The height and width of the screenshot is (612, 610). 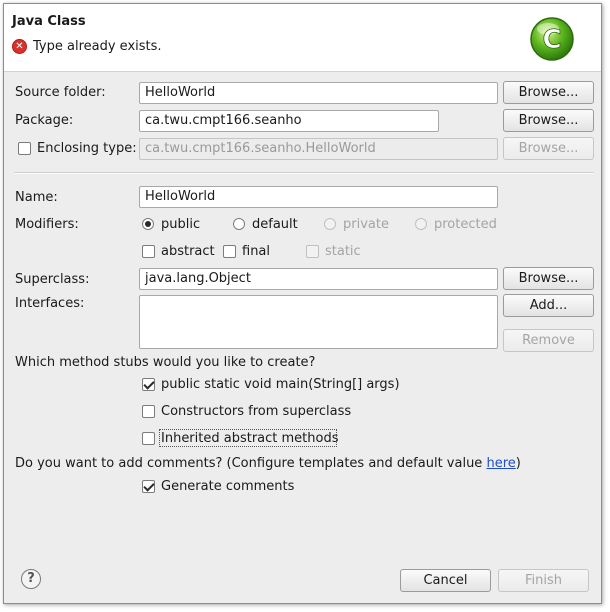 What do you see at coordinates (312, 251) in the screenshot?
I see `static-checkbox` at bounding box center [312, 251].